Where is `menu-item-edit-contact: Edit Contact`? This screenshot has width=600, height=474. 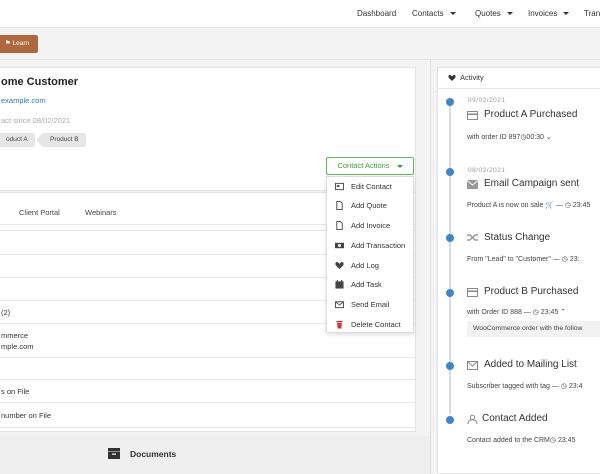 menu-item-edit-contact: Edit Contact is located at coordinates (371, 186).